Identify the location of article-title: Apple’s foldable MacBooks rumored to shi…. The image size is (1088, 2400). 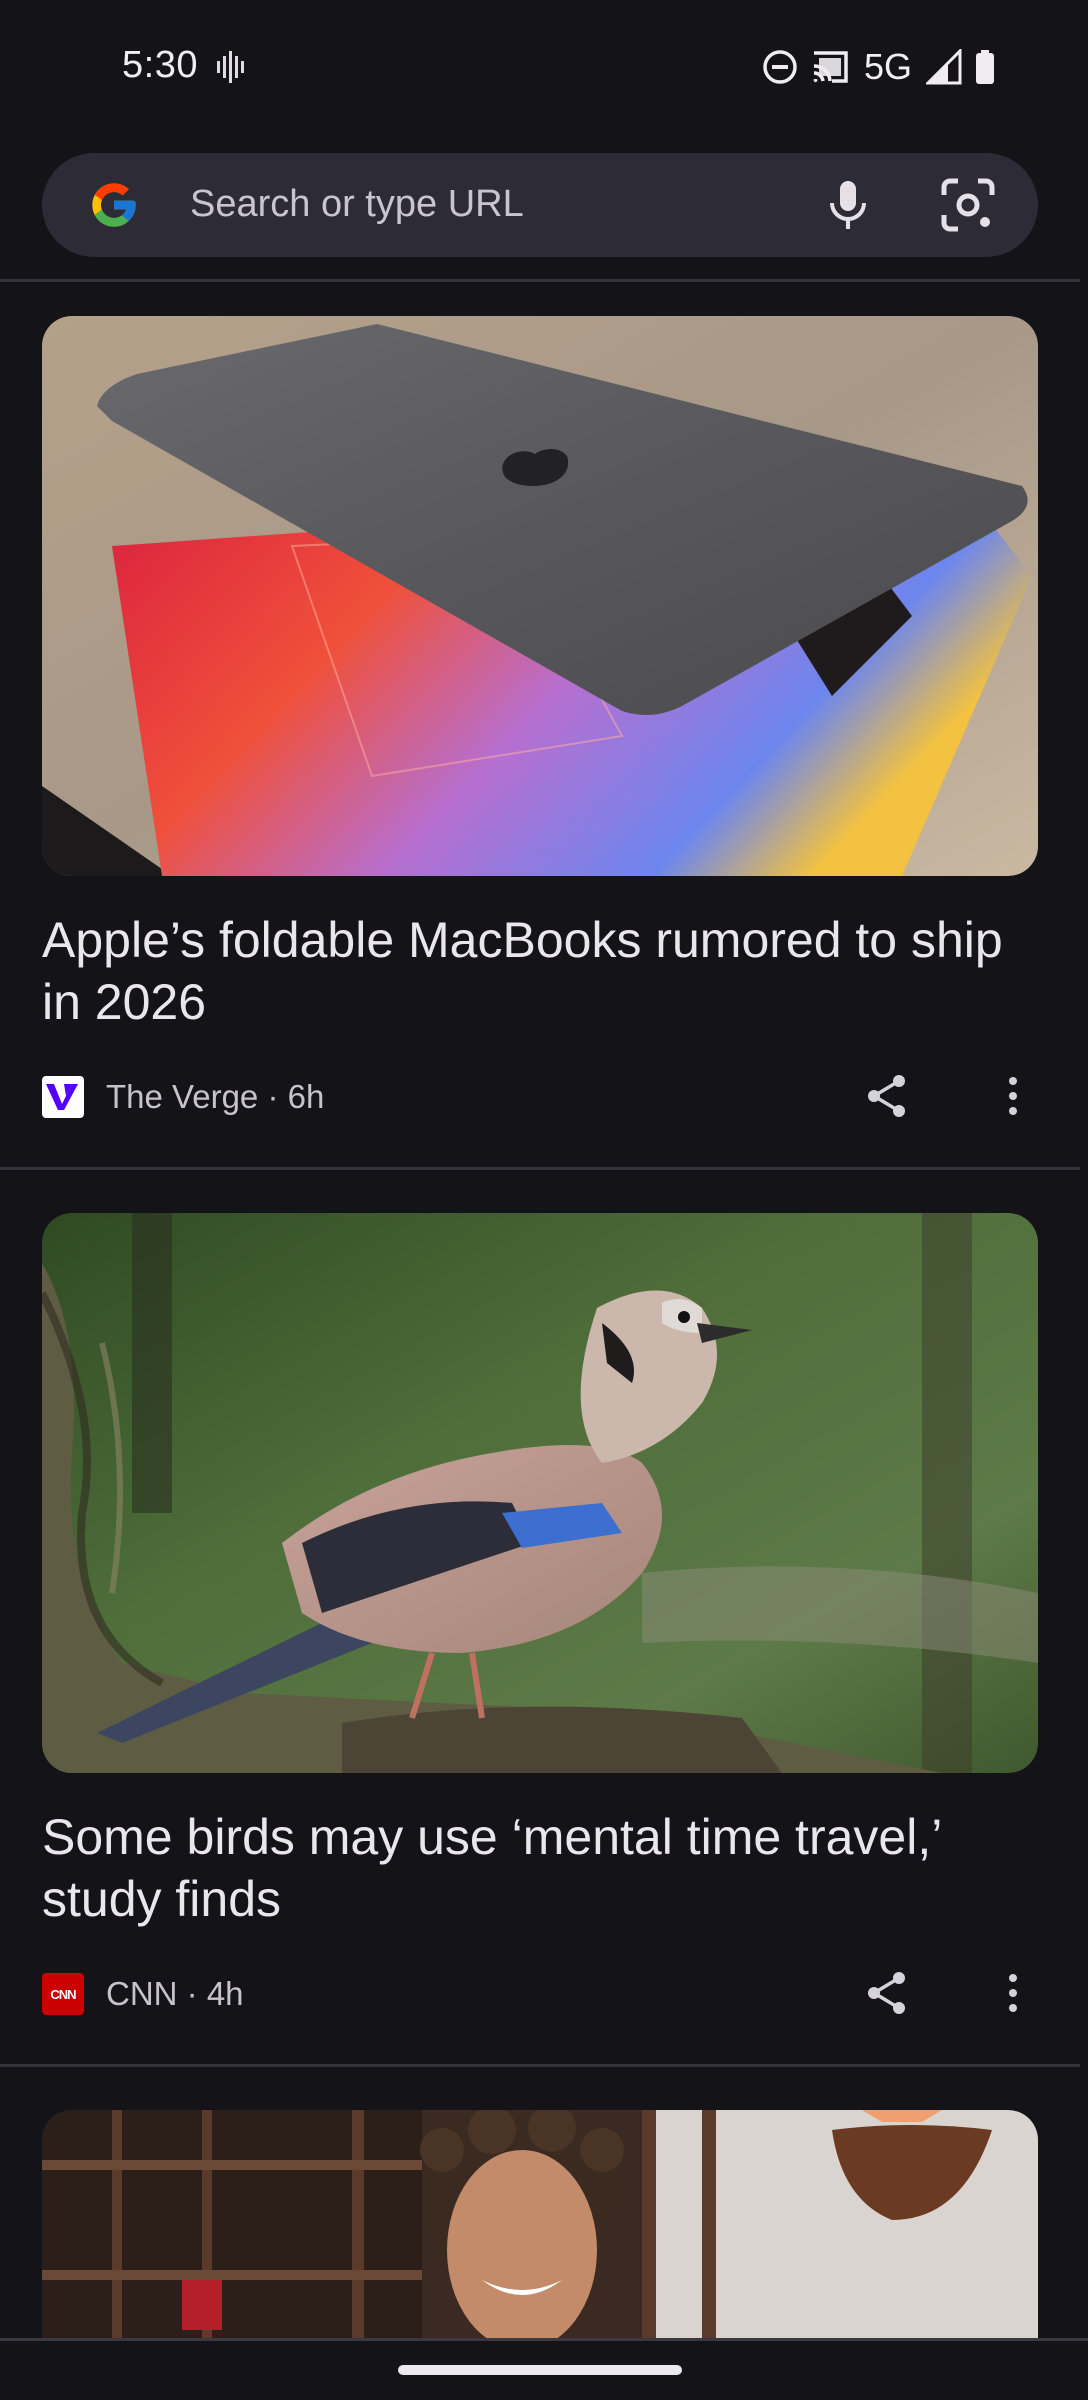
(537, 971).